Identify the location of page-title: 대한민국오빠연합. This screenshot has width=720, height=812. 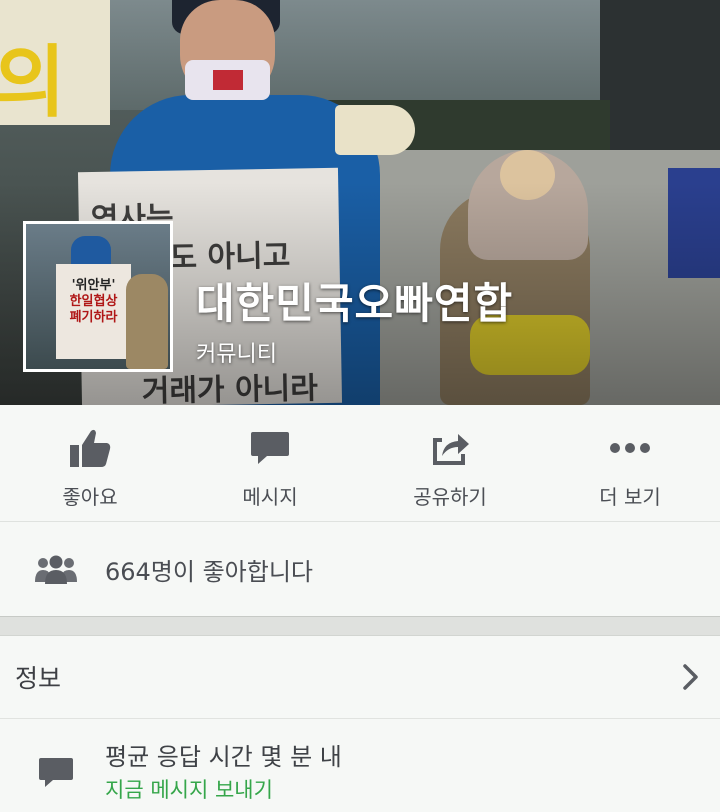
(355, 303).